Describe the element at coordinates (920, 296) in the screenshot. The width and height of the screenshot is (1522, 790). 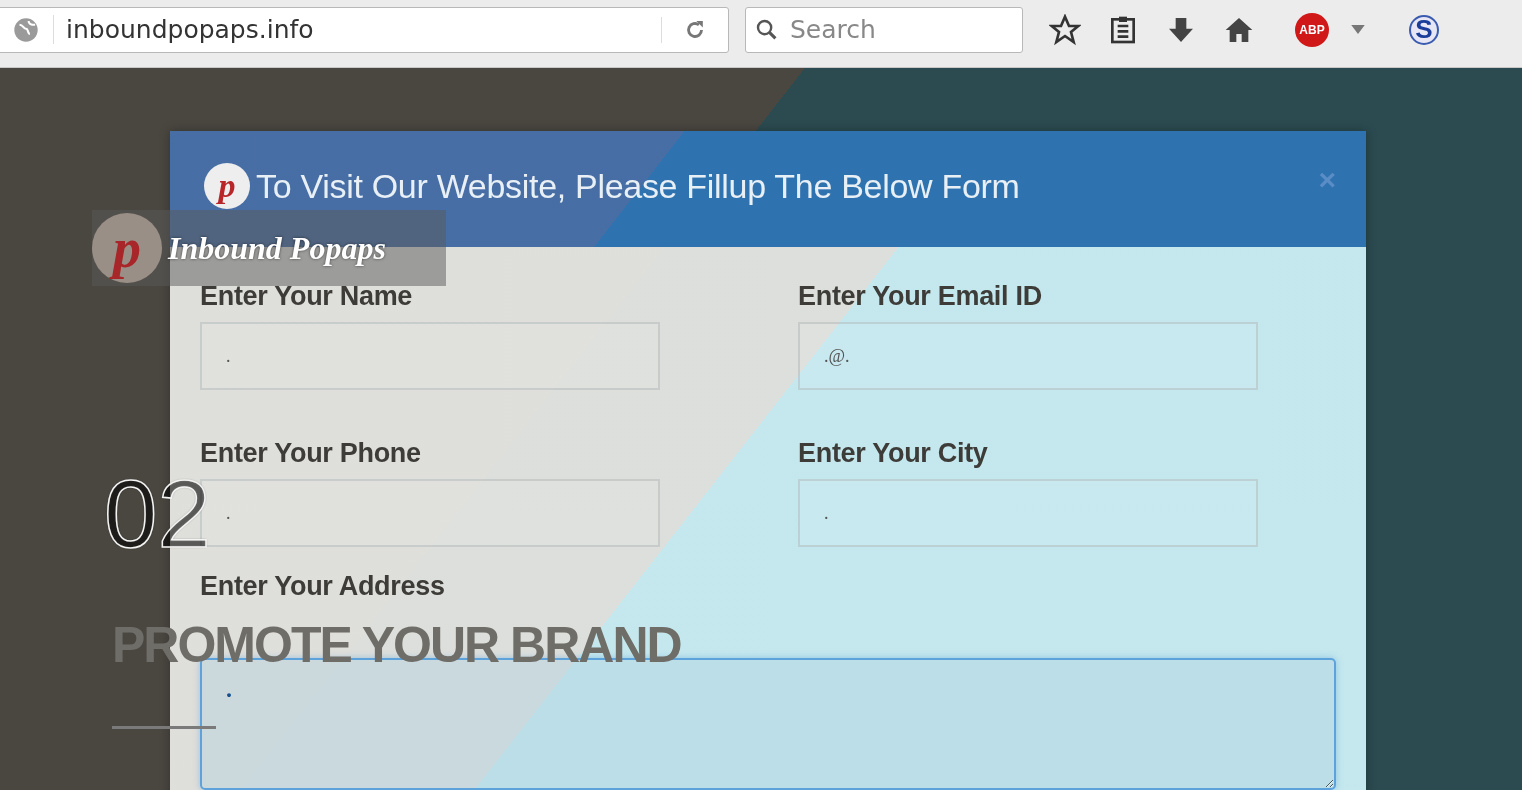
I see `field-label: Enter Your Email ID` at that location.